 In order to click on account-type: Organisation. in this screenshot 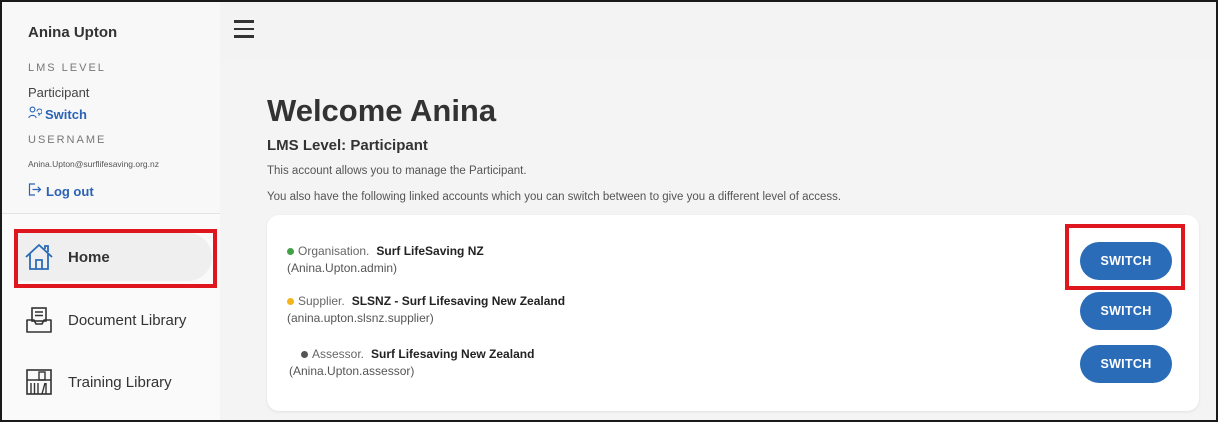, I will do `click(334, 251)`.